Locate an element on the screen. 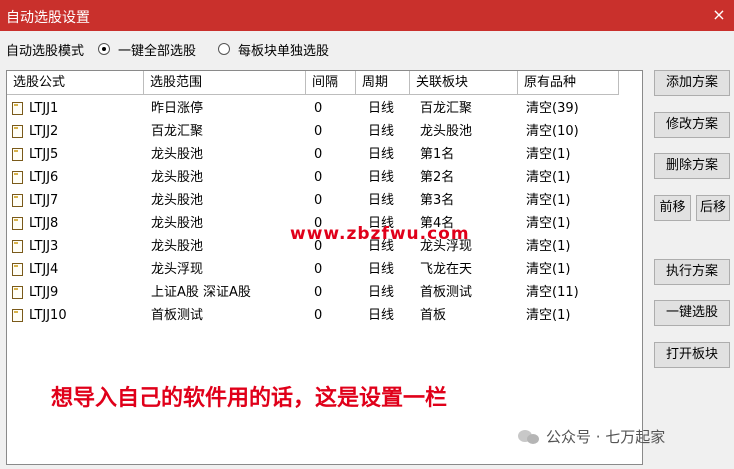 The height and width of the screenshot is (469, 734). delete-scheme-button: 删除方案 is located at coordinates (692, 166).